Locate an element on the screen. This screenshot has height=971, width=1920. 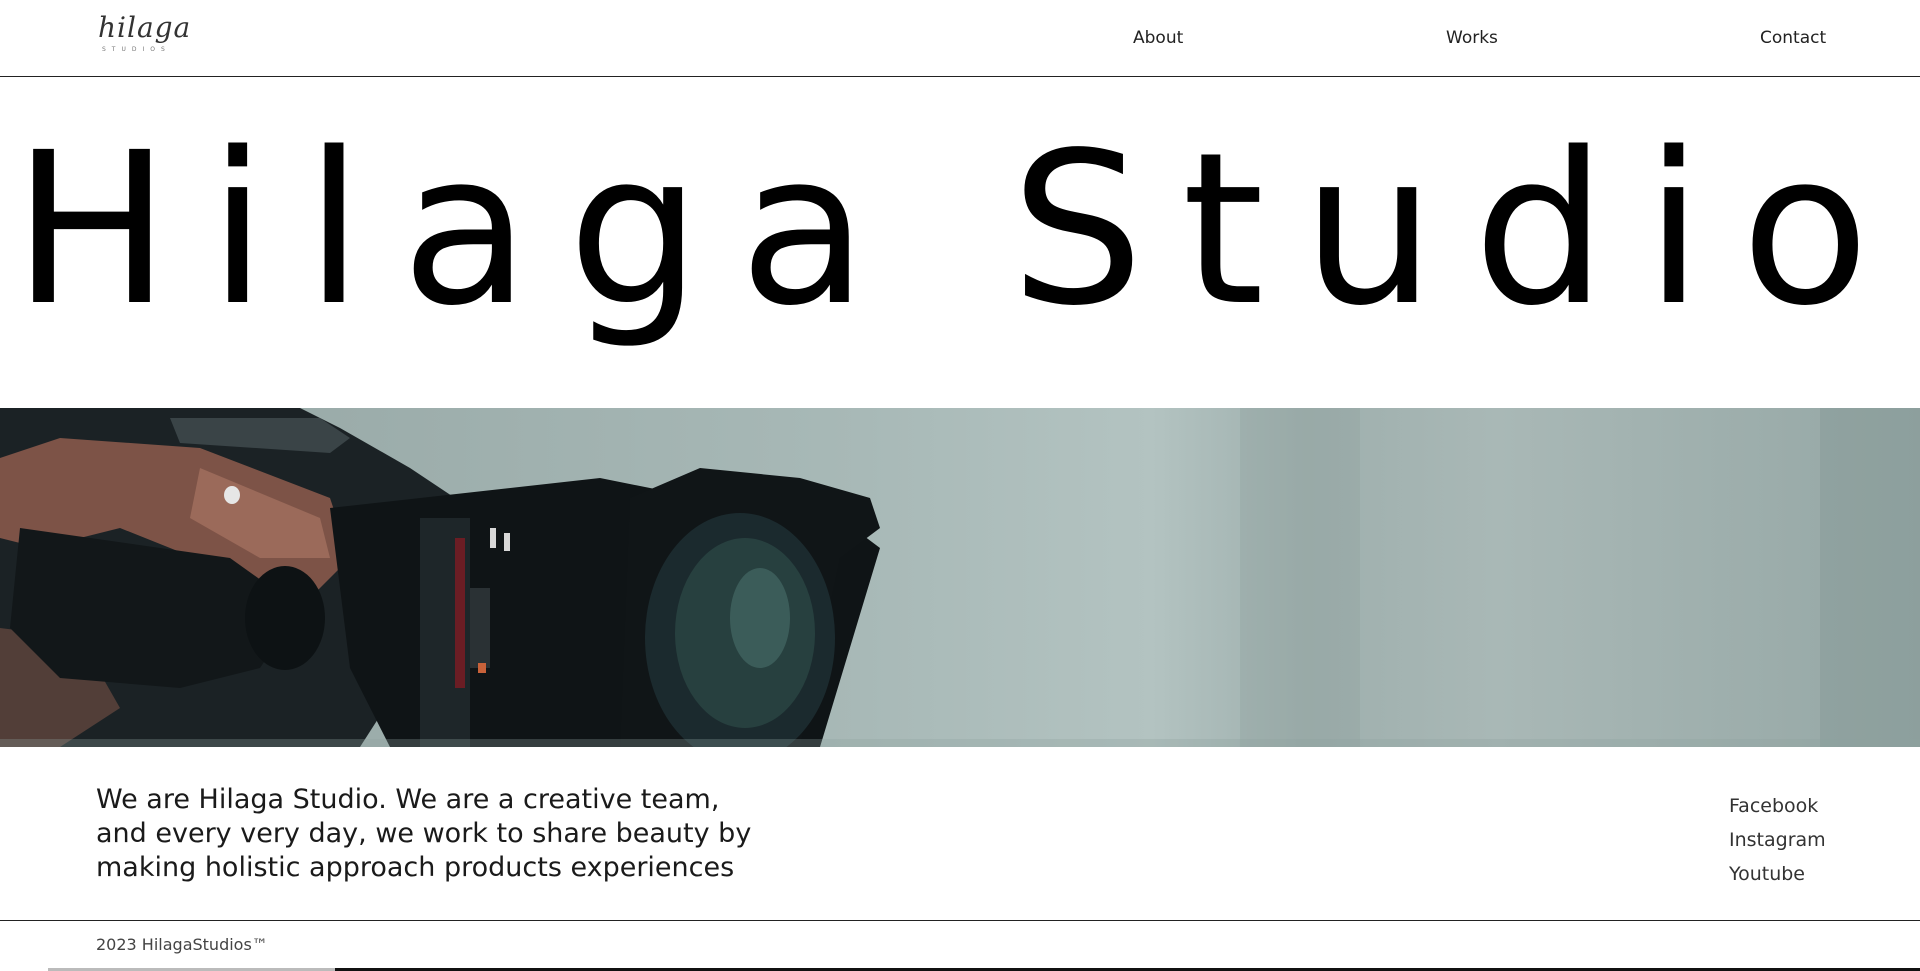
logo-subtext: STUDIOS is located at coordinates (136, 49).